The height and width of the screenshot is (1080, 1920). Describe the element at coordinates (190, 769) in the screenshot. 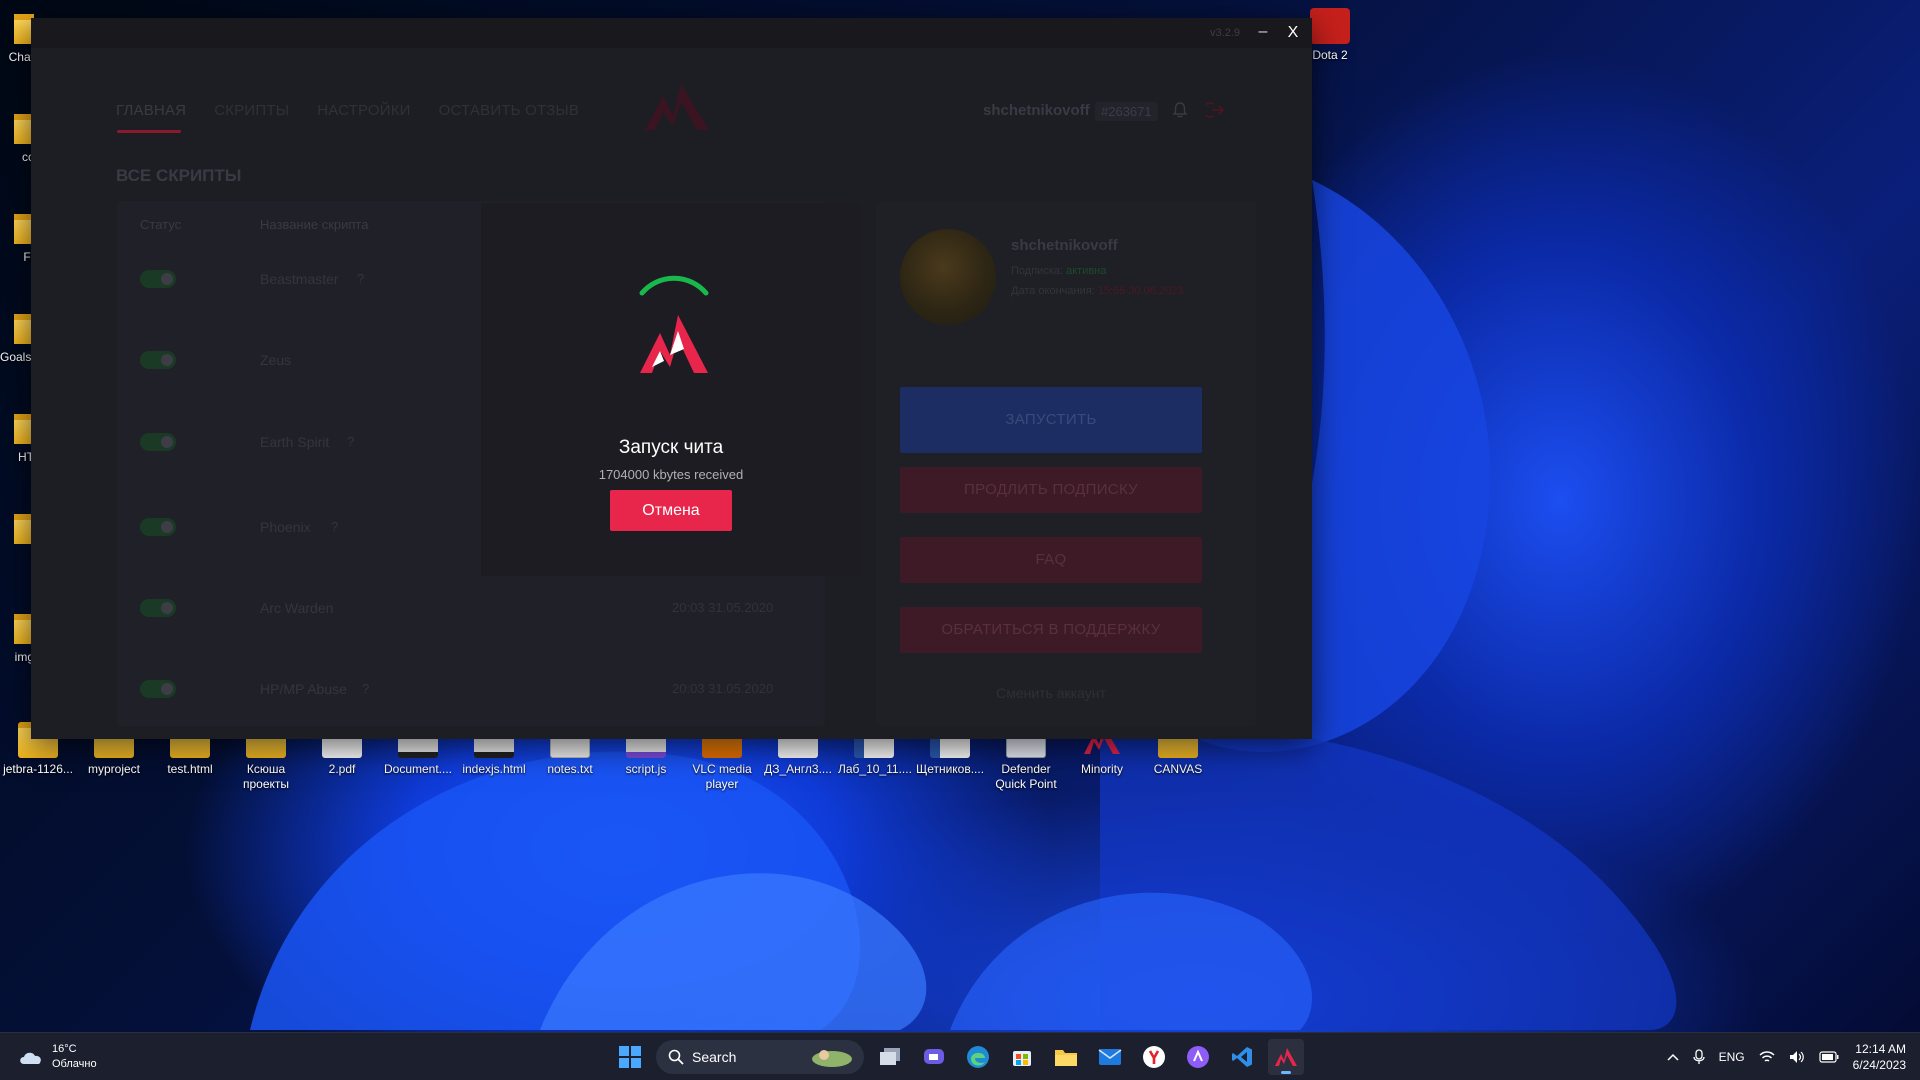

I see `desktop-icon-label: test.html` at that location.